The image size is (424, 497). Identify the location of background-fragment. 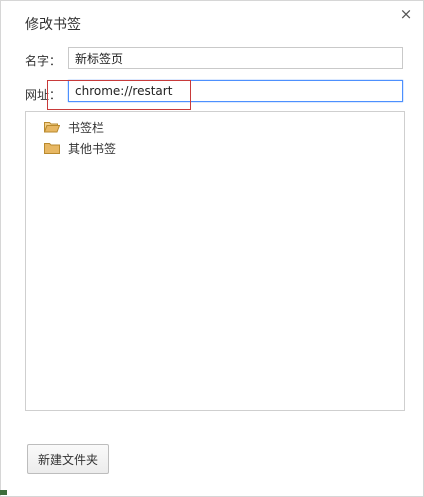
(3, 492).